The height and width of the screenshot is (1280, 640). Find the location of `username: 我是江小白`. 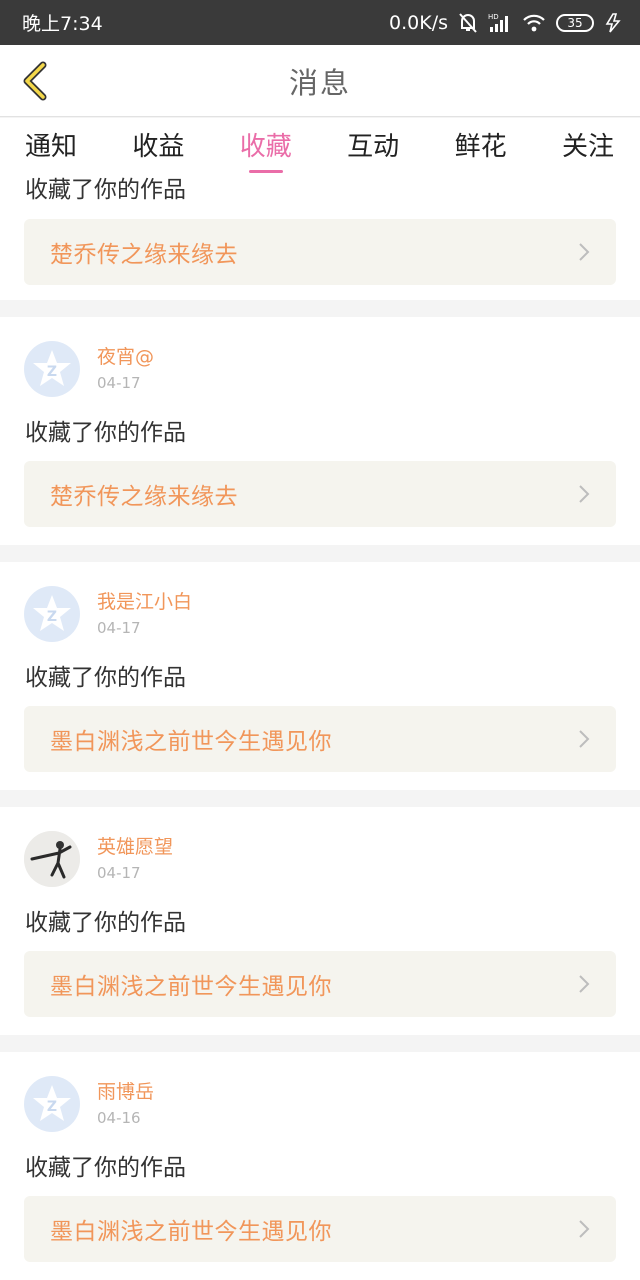

username: 我是江小白 is located at coordinates (144, 602).